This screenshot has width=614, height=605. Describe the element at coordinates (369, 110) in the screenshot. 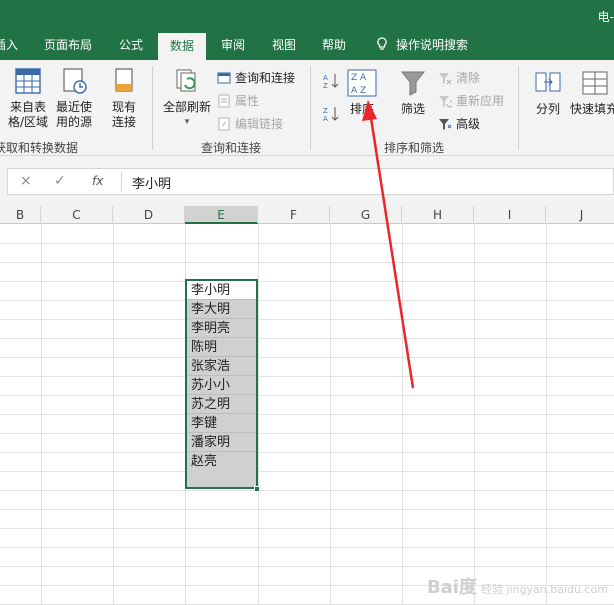

I see `arrow-head` at that location.